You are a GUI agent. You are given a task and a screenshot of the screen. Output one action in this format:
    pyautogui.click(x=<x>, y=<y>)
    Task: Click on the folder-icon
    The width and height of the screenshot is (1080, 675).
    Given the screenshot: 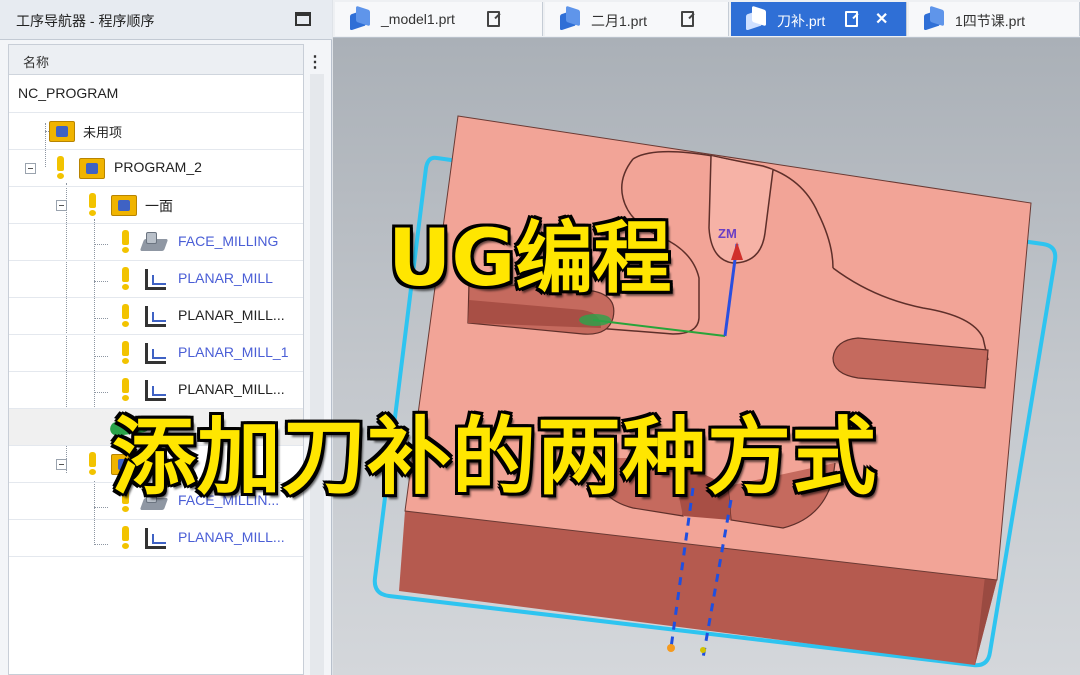 What is the action you would take?
    pyautogui.click(x=62, y=131)
    